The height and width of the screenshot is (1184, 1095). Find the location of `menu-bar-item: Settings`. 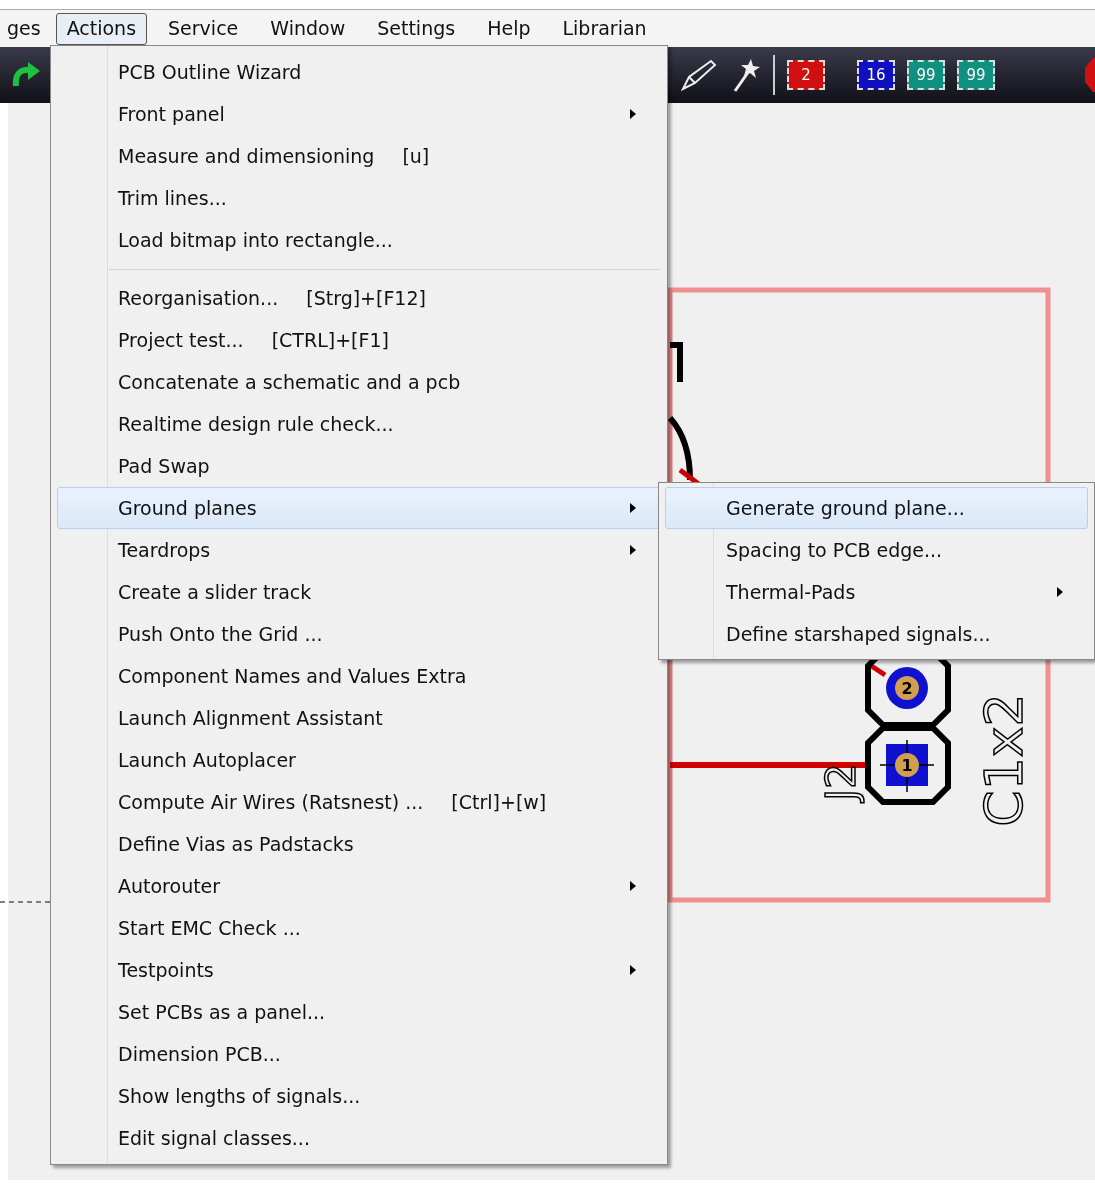

menu-bar-item: Settings is located at coordinates (416, 28).